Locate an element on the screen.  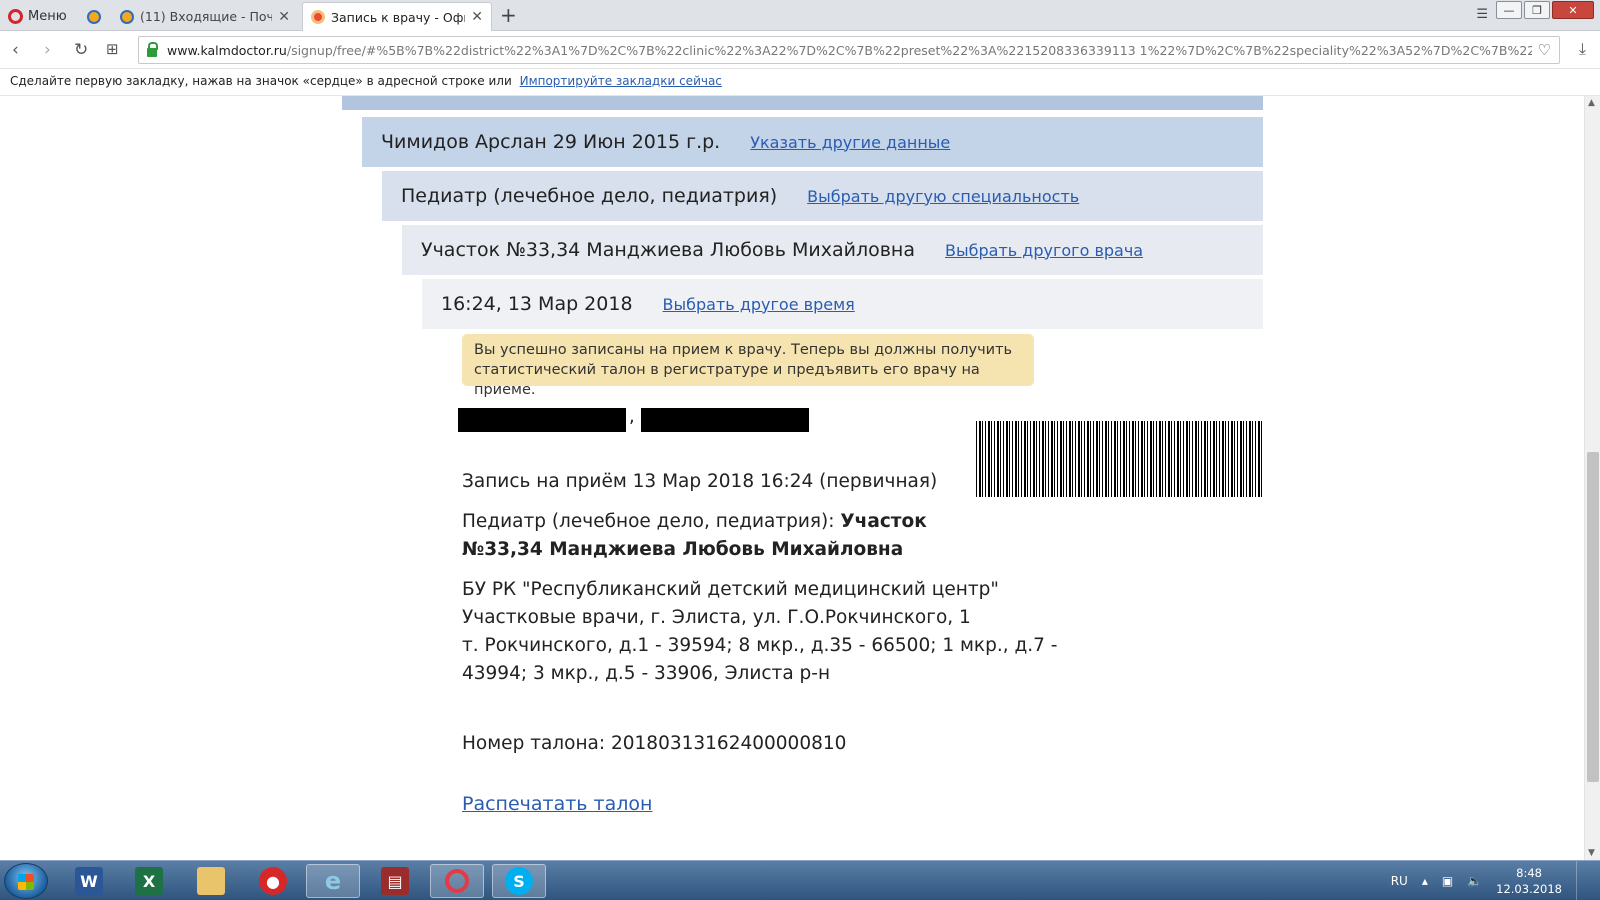
volume-icon: 🔈 is located at coordinates (1474, 881).